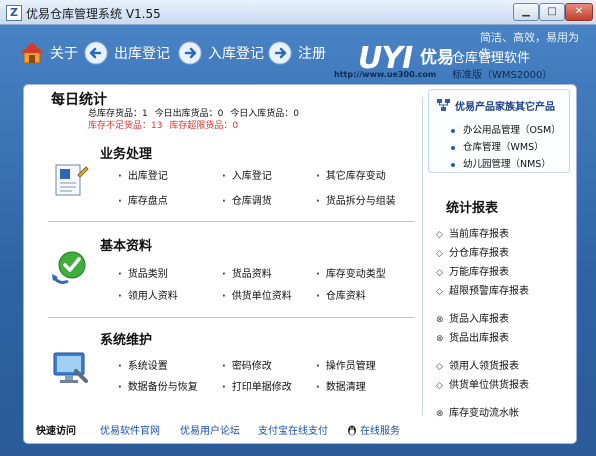 The width and height of the screenshot is (596, 456). What do you see at coordinates (506, 129) in the screenshot?
I see `family-item-osm: 办公用品管理（OSM）` at bounding box center [506, 129].